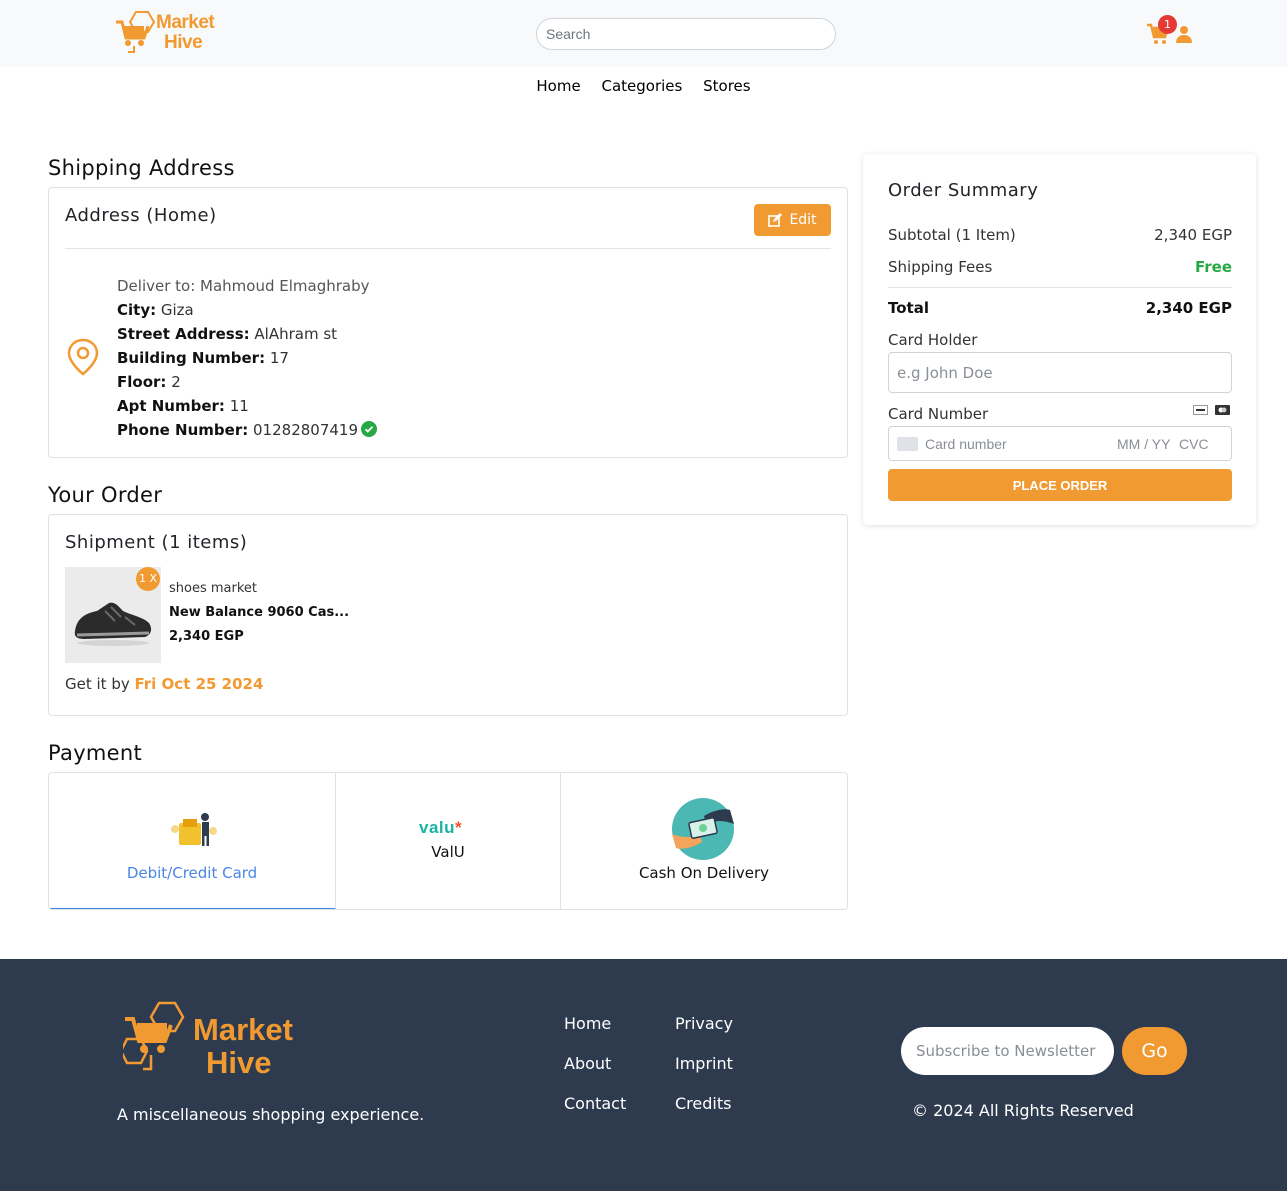 This screenshot has width=1287, height=1191. I want to click on top-bar: Market Hive 1, so click(643, 33).